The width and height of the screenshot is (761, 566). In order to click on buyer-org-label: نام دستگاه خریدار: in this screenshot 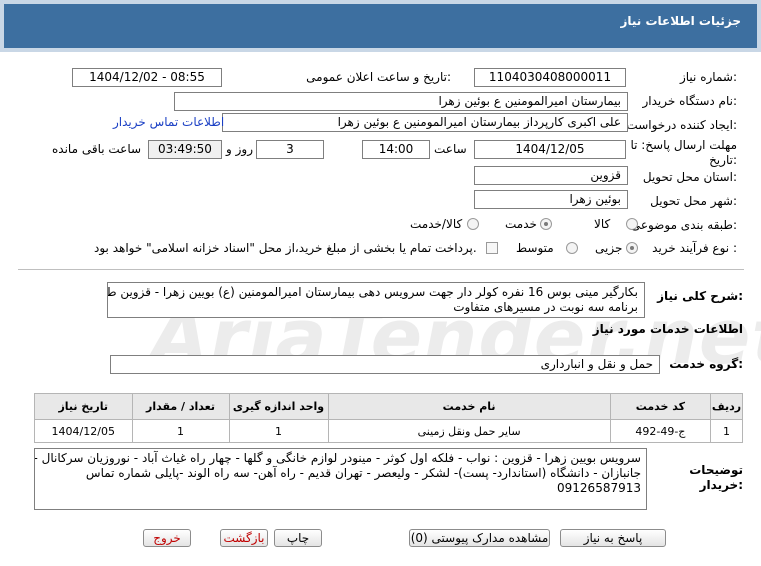, I will do `click(690, 101)`.